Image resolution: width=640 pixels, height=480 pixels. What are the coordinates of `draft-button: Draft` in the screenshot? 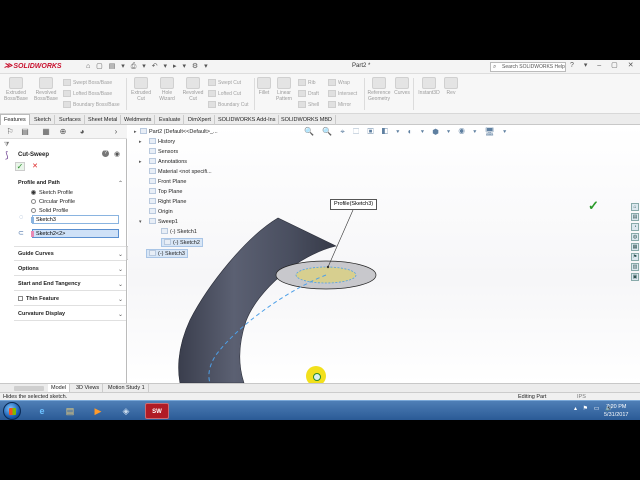 It's located at (308, 93).